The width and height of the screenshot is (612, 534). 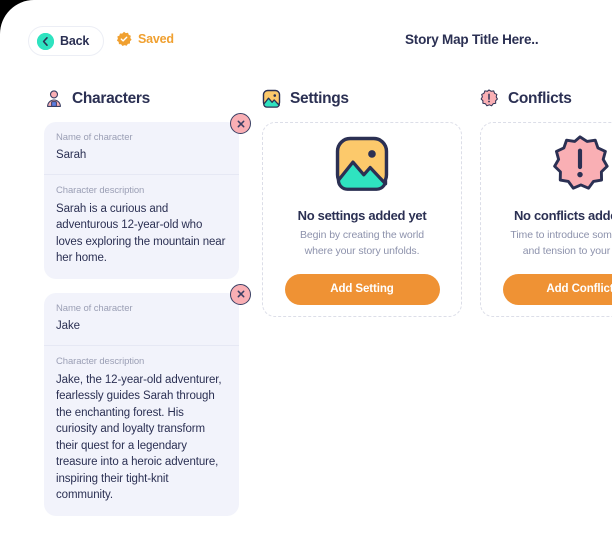 What do you see at coordinates (362, 250) in the screenshot?
I see `settings-empty-subtitle-line2: where your story unfolds.` at bounding box center [362, 250].